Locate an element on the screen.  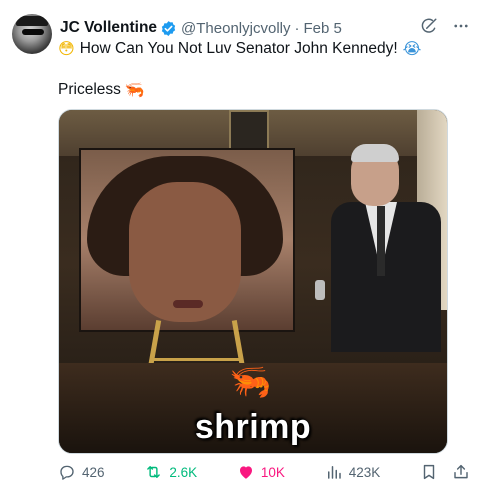
view-count: 423K is located at coordinates (364, 472).